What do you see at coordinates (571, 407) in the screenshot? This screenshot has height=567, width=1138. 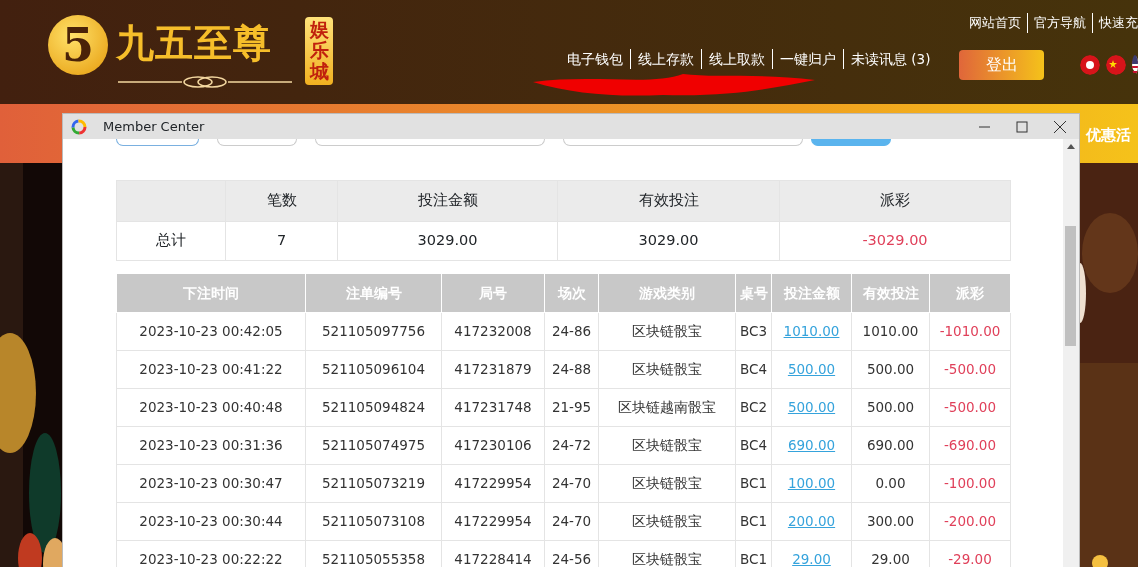 I see `table-cell: 21-95` at bounding box center [571, 407].